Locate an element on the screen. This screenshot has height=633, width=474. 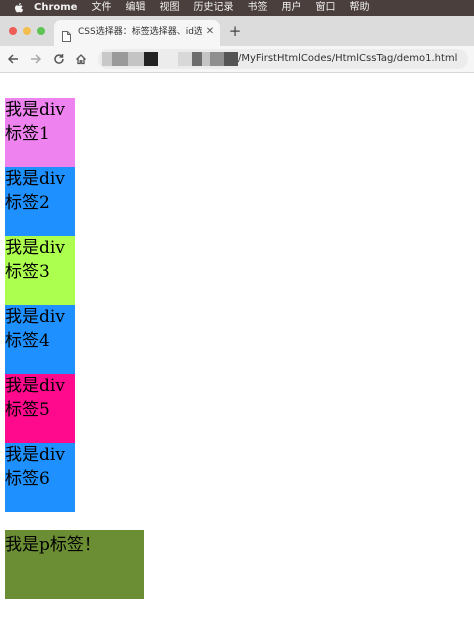
div-box-1: 我是div标签1 is located at coordinates (40, 132).